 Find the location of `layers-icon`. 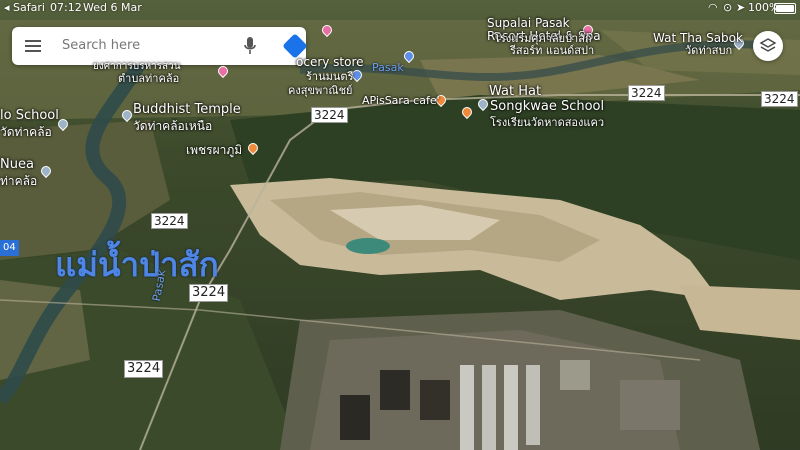

layers-icon is located at coordinates (768, 45).